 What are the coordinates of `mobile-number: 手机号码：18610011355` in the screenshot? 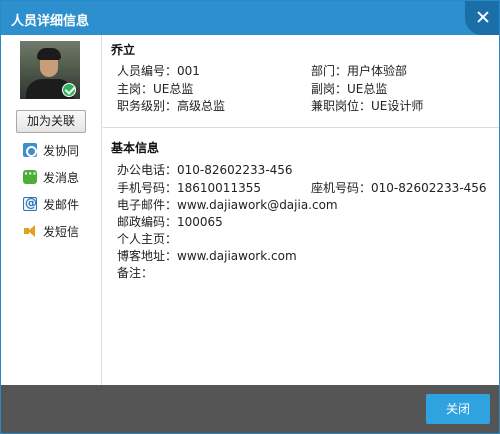 It's located at (189, 188).